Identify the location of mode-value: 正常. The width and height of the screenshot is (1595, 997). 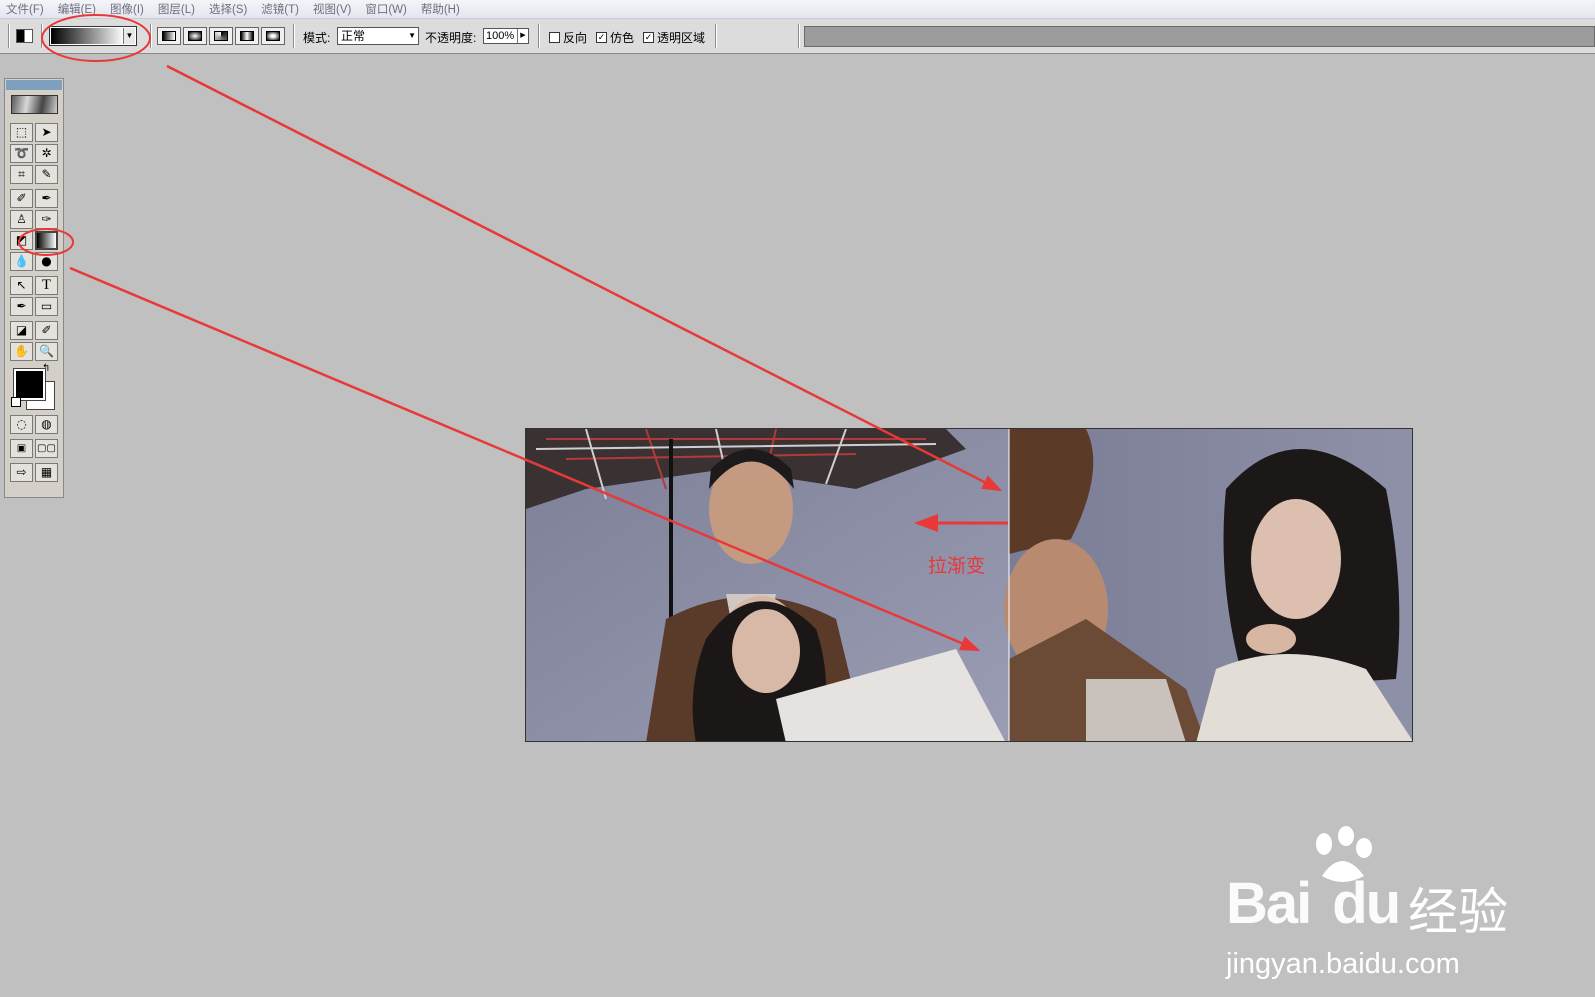
(353, 36).